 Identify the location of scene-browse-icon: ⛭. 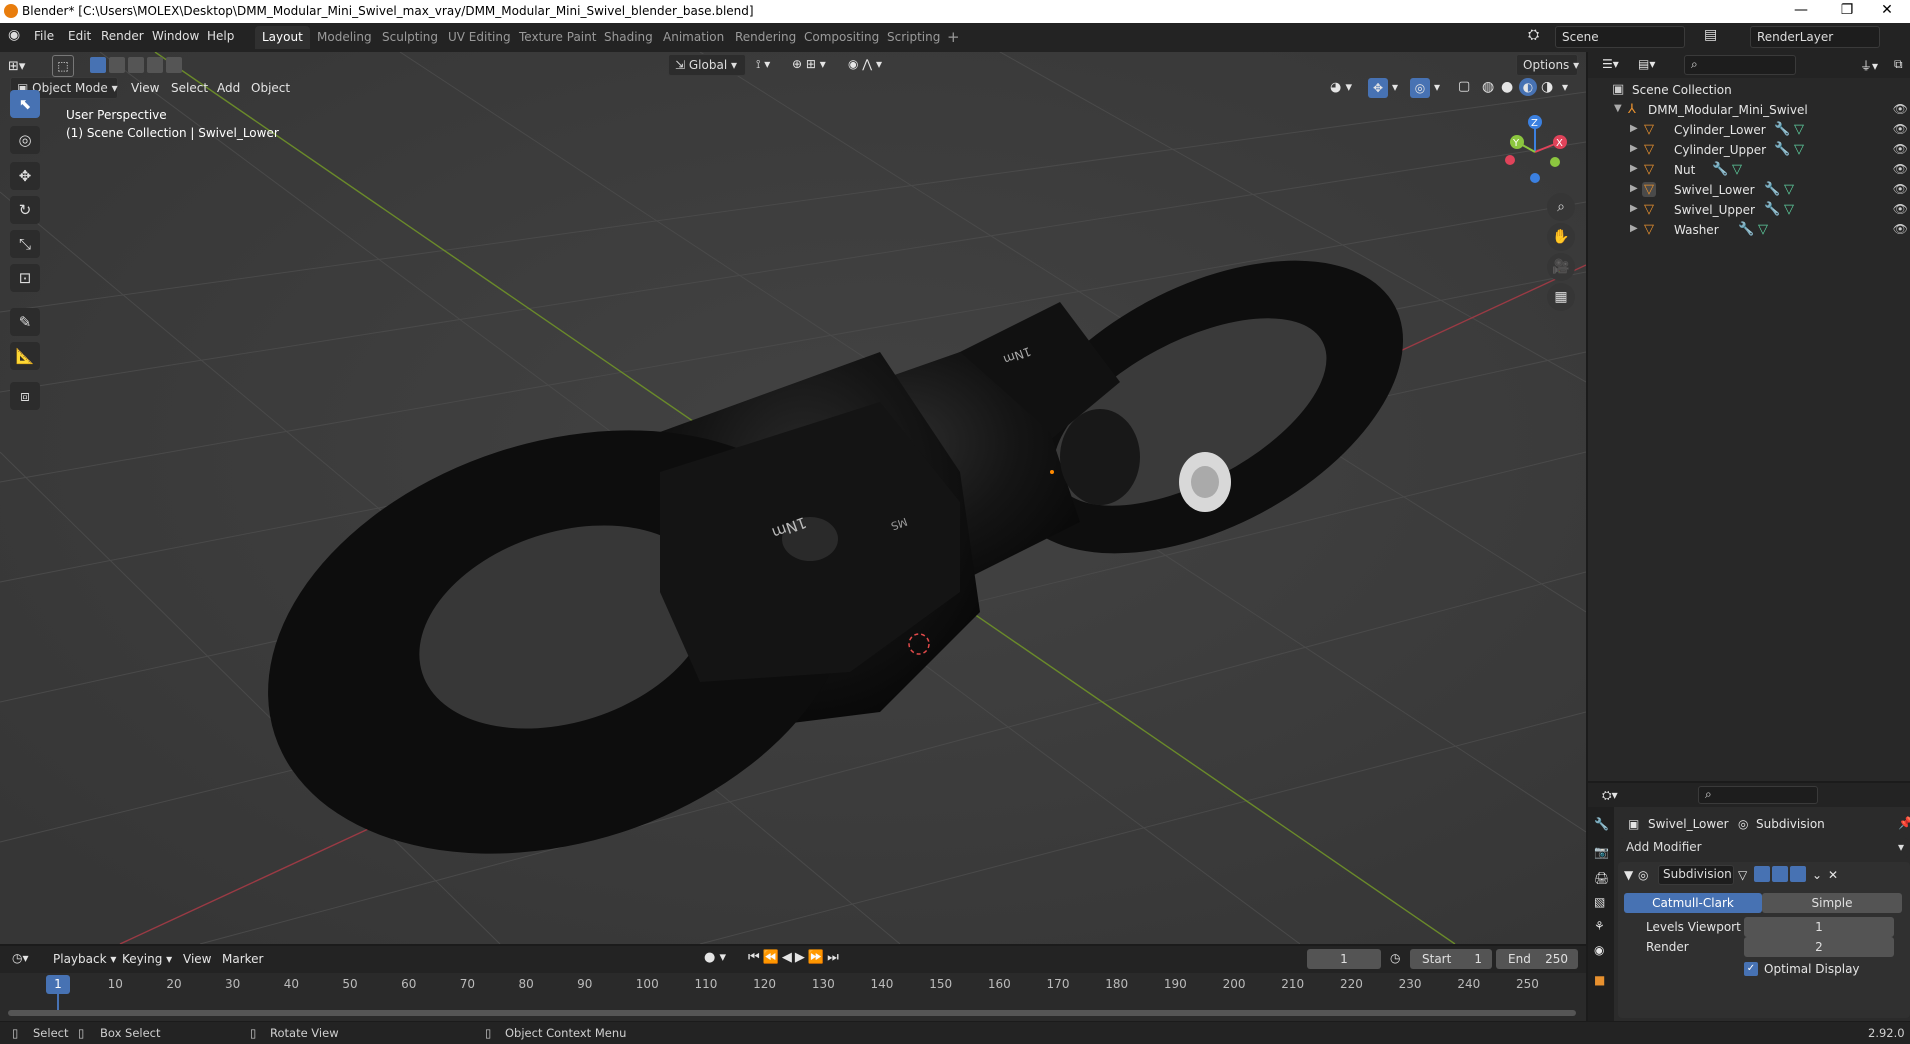
(1533, 35).